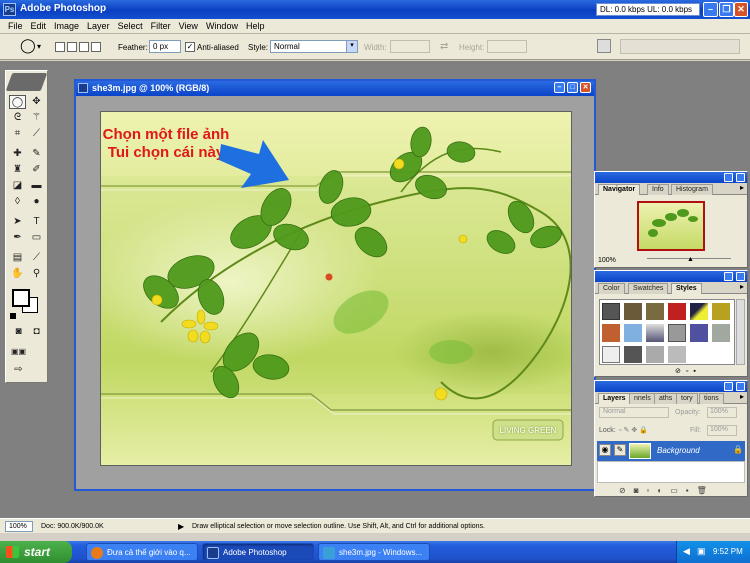  What do you see at coordinates (188, 25) in the screenshot?
I see `menu-view: View` at bounding box center [188, 25].